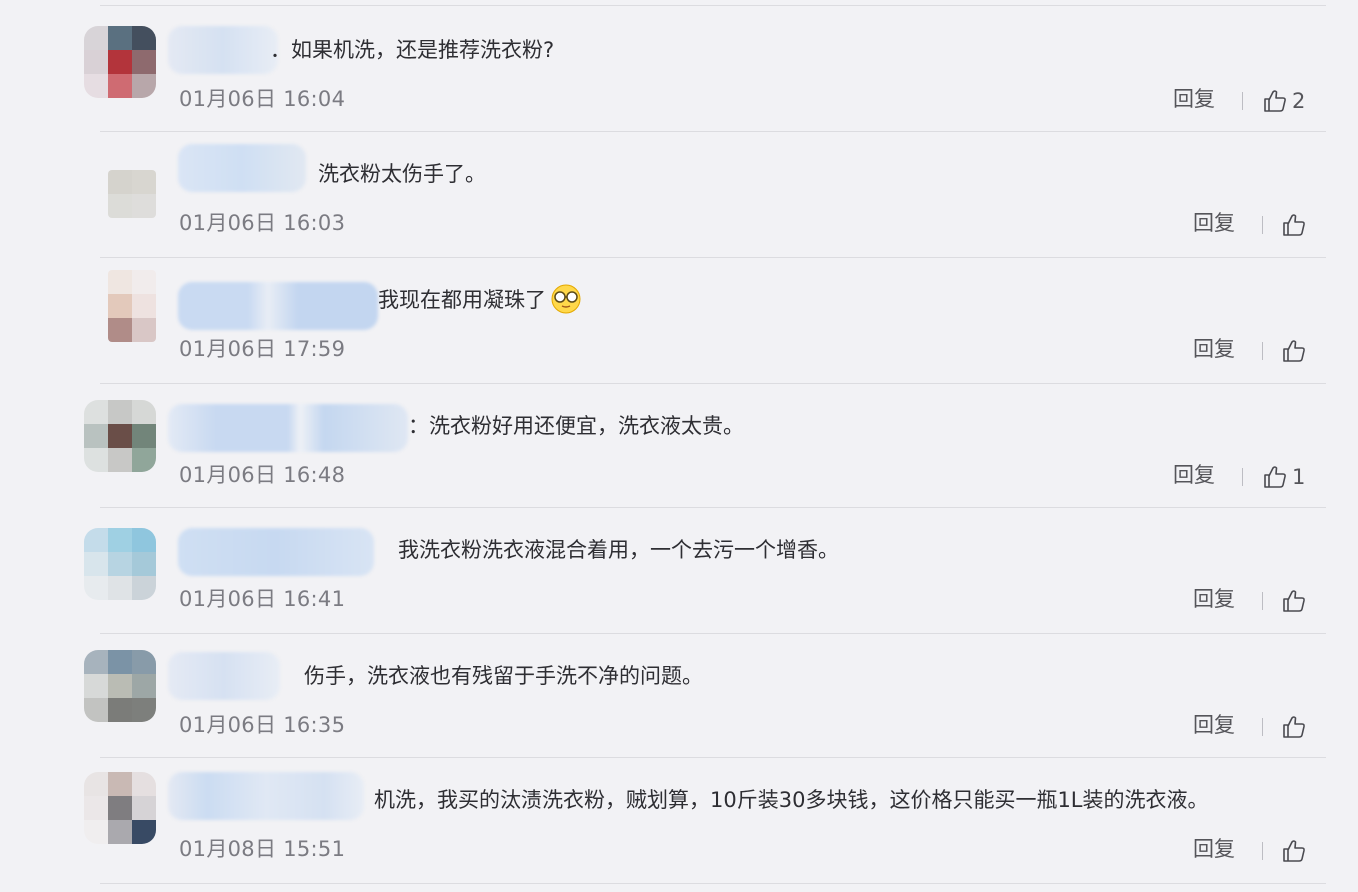 The width and height of the screenshot is (1358, 892). Describe the element at coordinates (679, 321) in the screenshot. I see `comment-item: 我现在都用凝珠了 01月06日 17:59 回复` at that location.